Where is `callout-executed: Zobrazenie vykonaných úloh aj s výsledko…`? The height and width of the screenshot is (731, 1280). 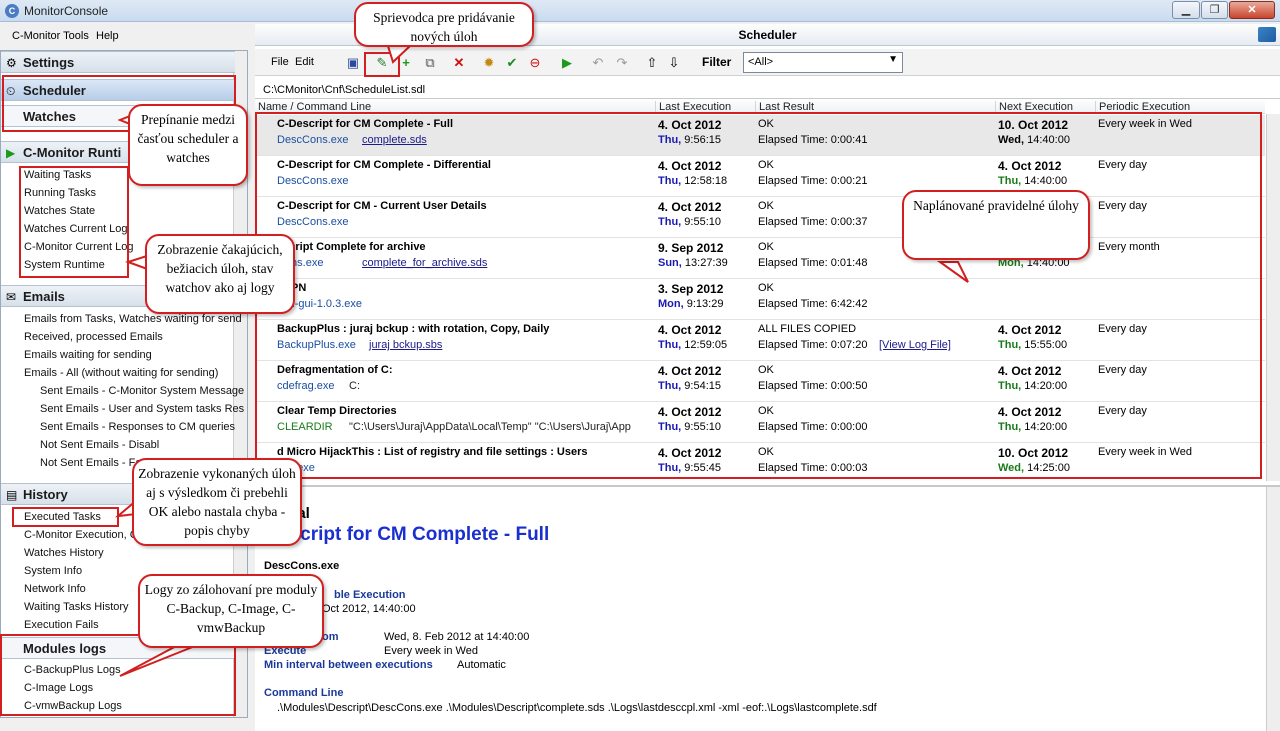 callout-executed: Zobrazenie vykonaných úloh aj s výsledko… is located at coordinates (217, 502).